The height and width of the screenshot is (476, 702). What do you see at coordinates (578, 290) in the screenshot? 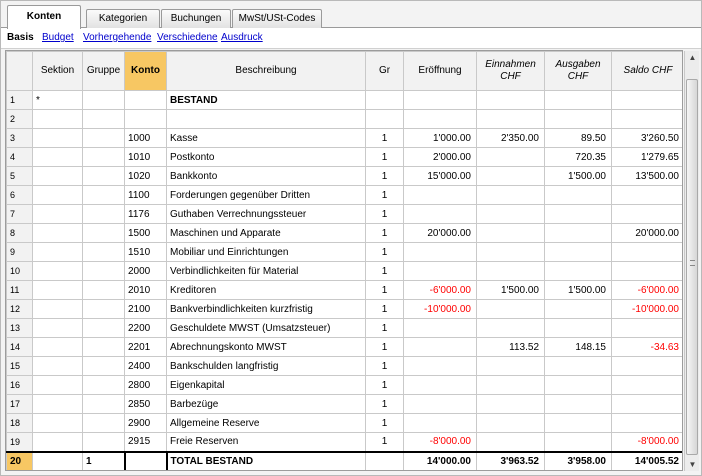
I see `cell-ausgaben: 1'500.00` at bounding box center [578, 290].